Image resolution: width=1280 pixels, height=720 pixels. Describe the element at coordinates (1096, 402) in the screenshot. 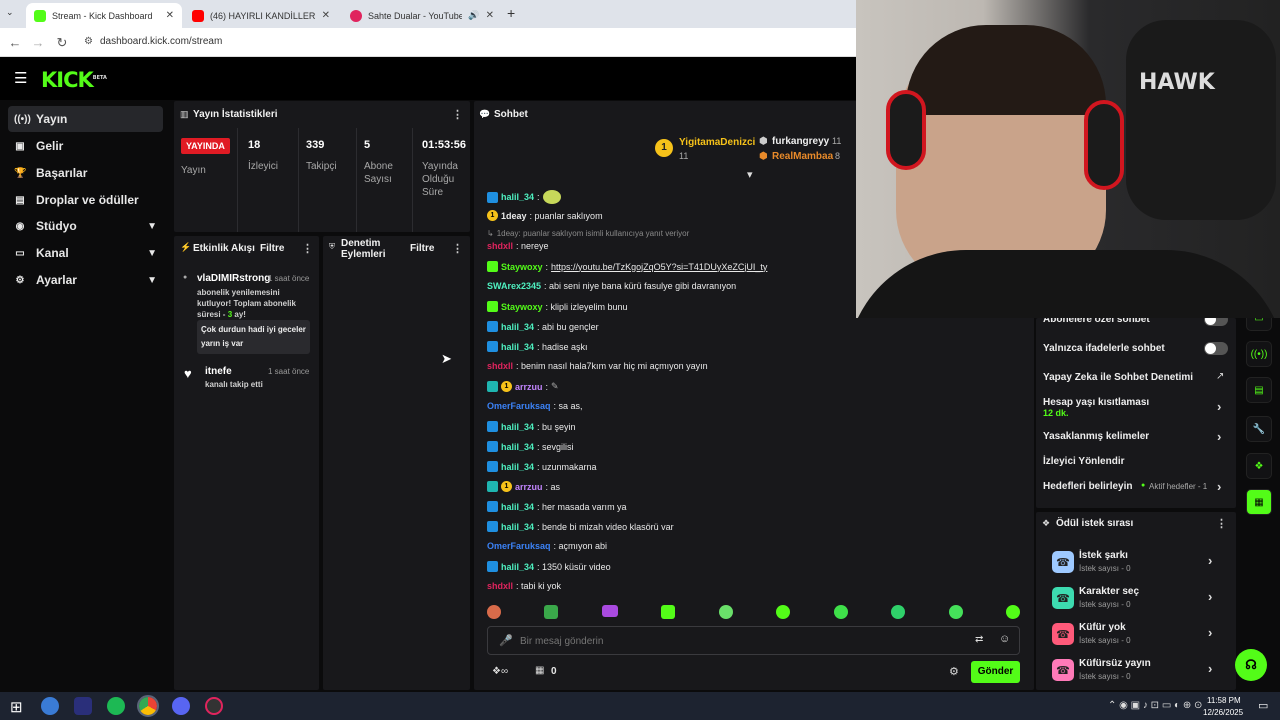

I see `account-age-label: Hesap yaşı kısıtlaması` at that location.